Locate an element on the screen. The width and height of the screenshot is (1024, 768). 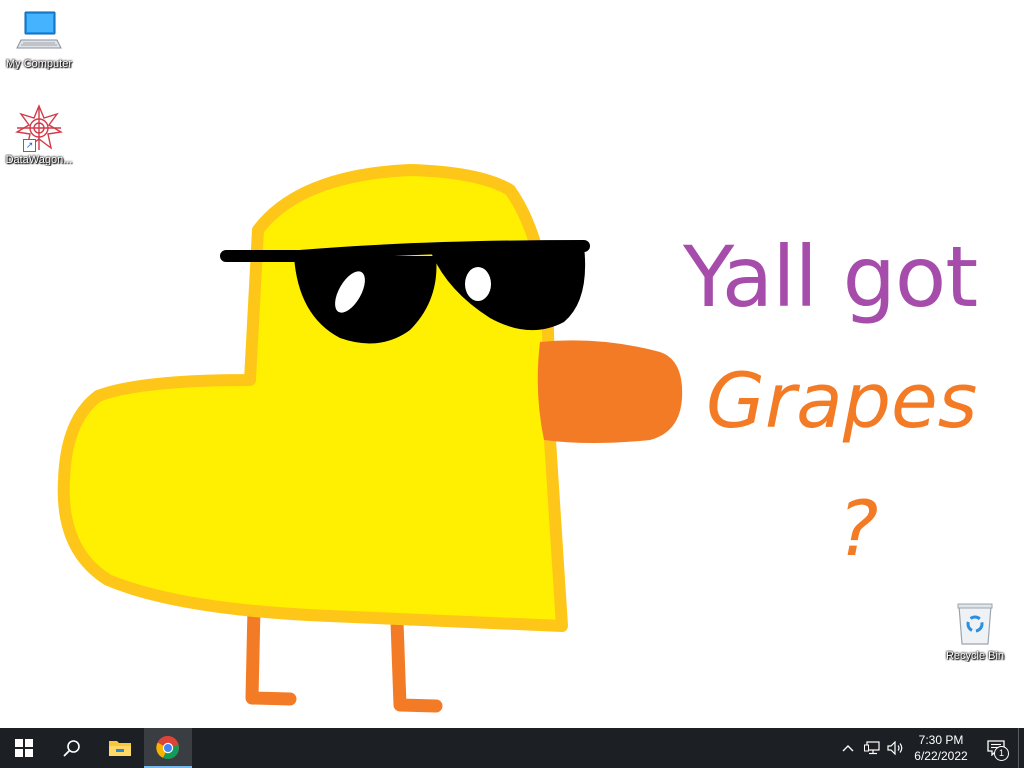
volume-button is located at coordinates (896, 748).